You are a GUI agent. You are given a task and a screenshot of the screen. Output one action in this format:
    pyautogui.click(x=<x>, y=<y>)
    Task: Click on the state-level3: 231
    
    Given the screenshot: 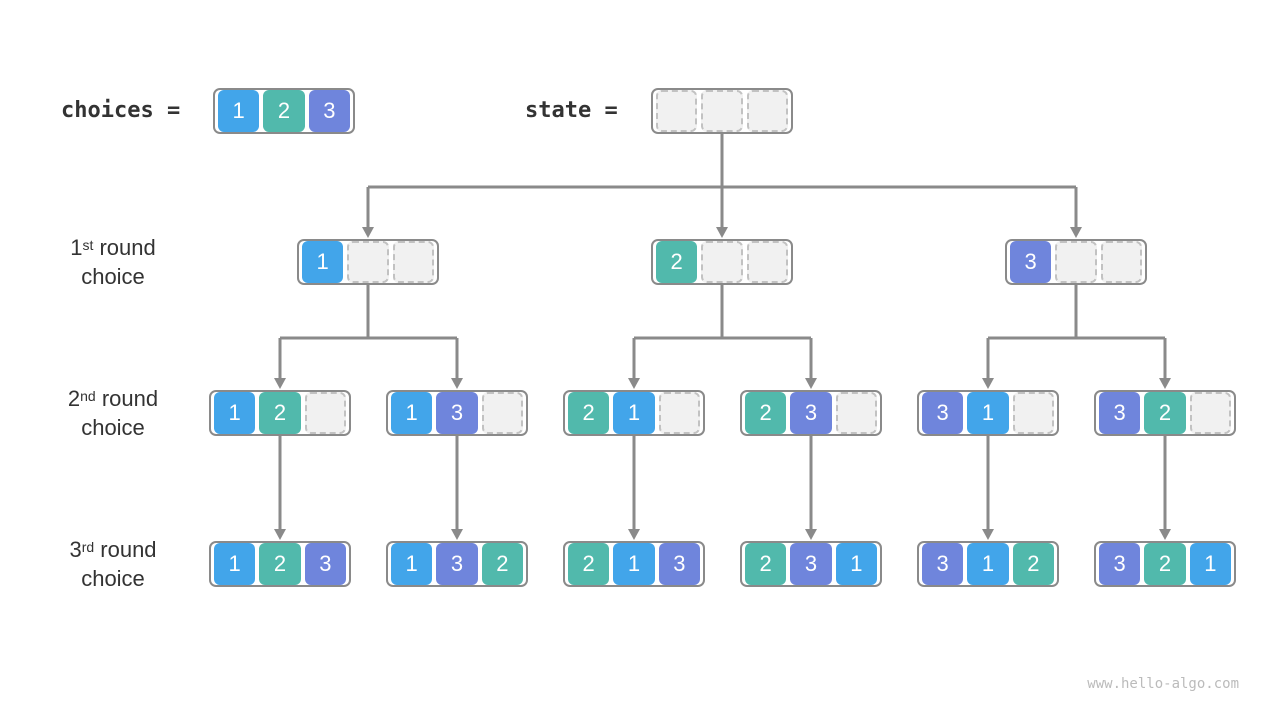 What is the action you would take?
    pyautogui.click(x=811, y=564)
    